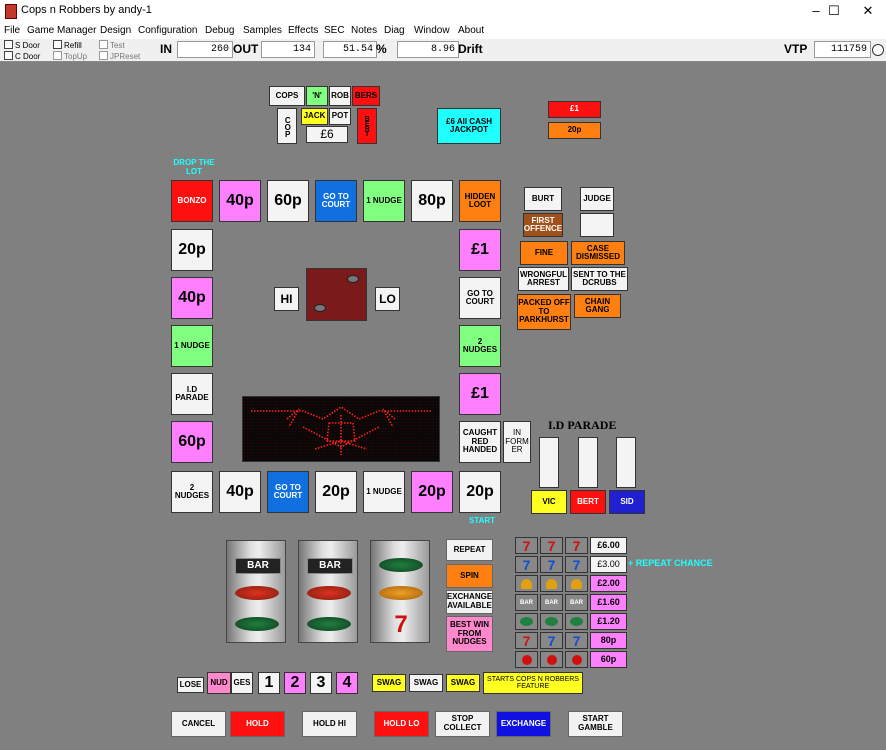  What do you see at coordinates (22, 56) in the screenshot?
I see `c-door-checkbox: C Door` at bounding box center [22, 56].